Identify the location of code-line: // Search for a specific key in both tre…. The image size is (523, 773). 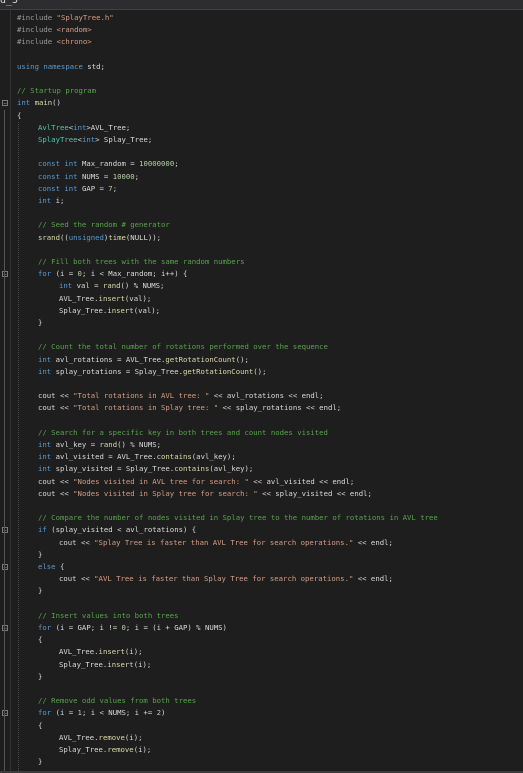
(261, 433).